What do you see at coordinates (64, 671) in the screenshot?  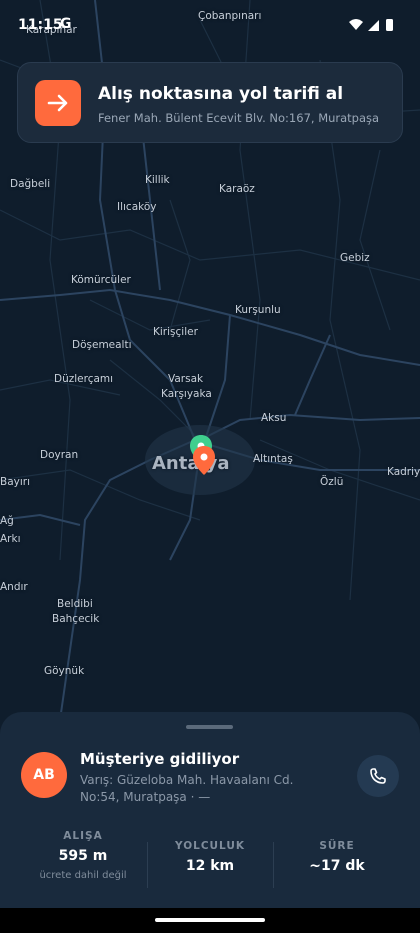 I see `place-label: Göynük` at bounding box center [64, 671].